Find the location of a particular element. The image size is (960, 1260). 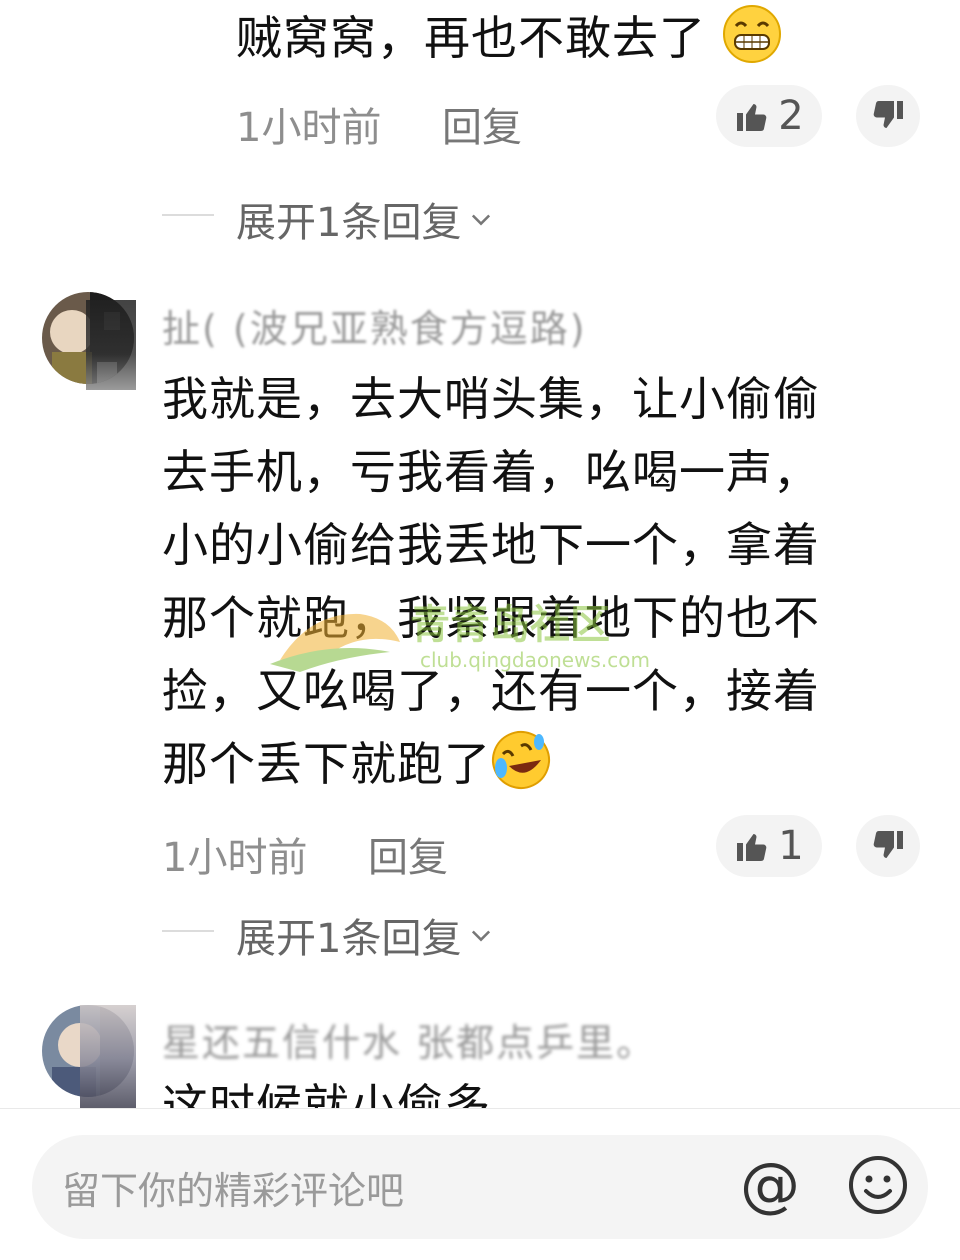

comment-2-line: 小的小偷给我丢地下一个，拿着 is located at coordinates (491, 545).